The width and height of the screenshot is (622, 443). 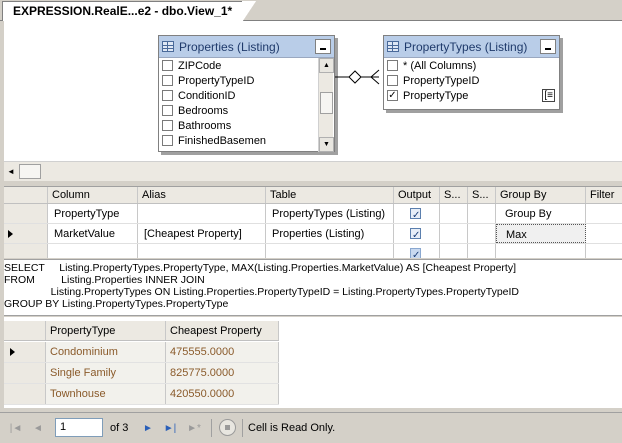 What do you see at coordinates (106, 373) in the screenshot?
I see `cell-propertytype: Single Family` at bounding box center [106, 373].